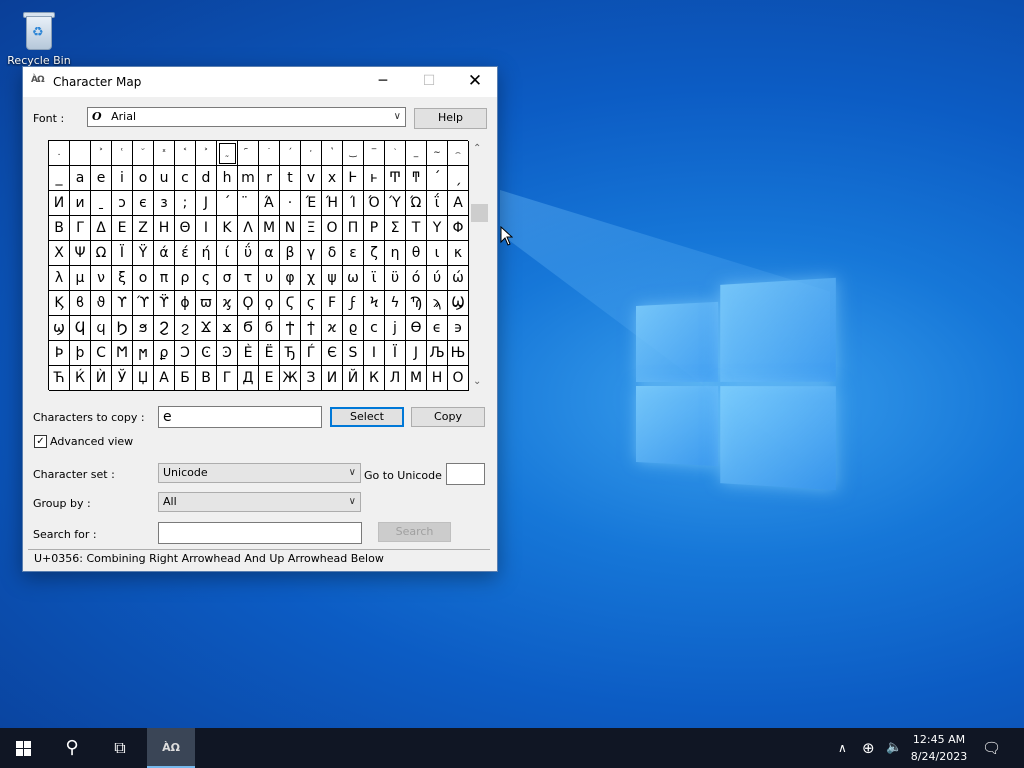  I want to click on character-cell: ά, so click(164, 253).